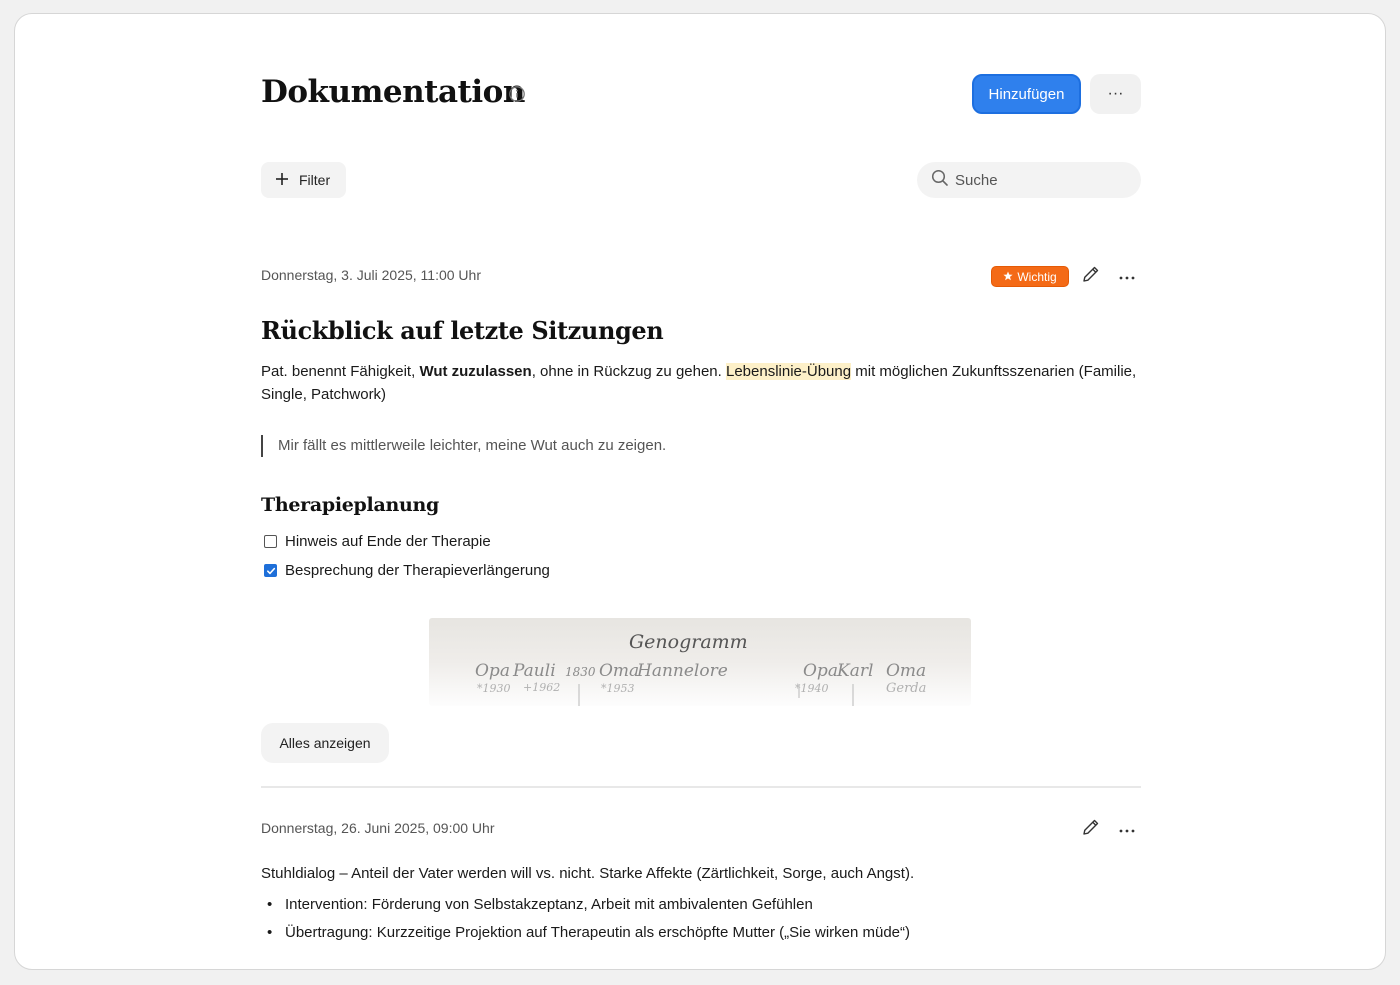 This screenshot has width=1400, height=985. Describe the element at coordinates (812, 688) in the screenshot. I see `genogram-year: *1940` at that location.